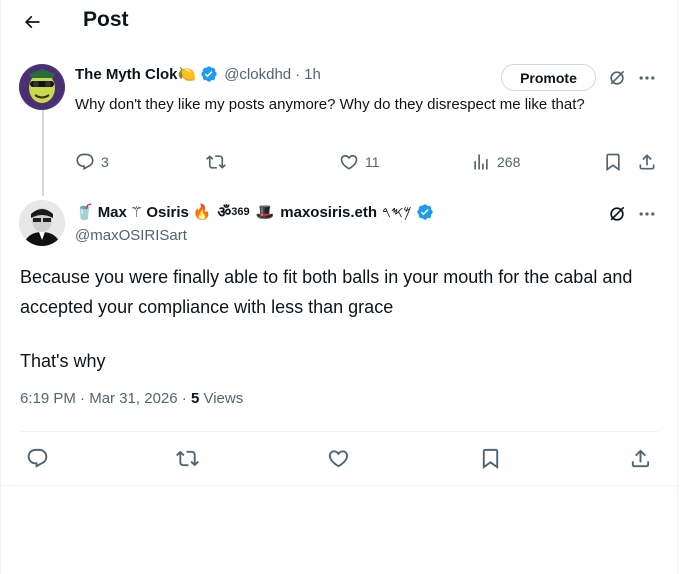  Describe the element at coordinates (105, 162) in the screenshot. I see `reply-count: 3` at that location.